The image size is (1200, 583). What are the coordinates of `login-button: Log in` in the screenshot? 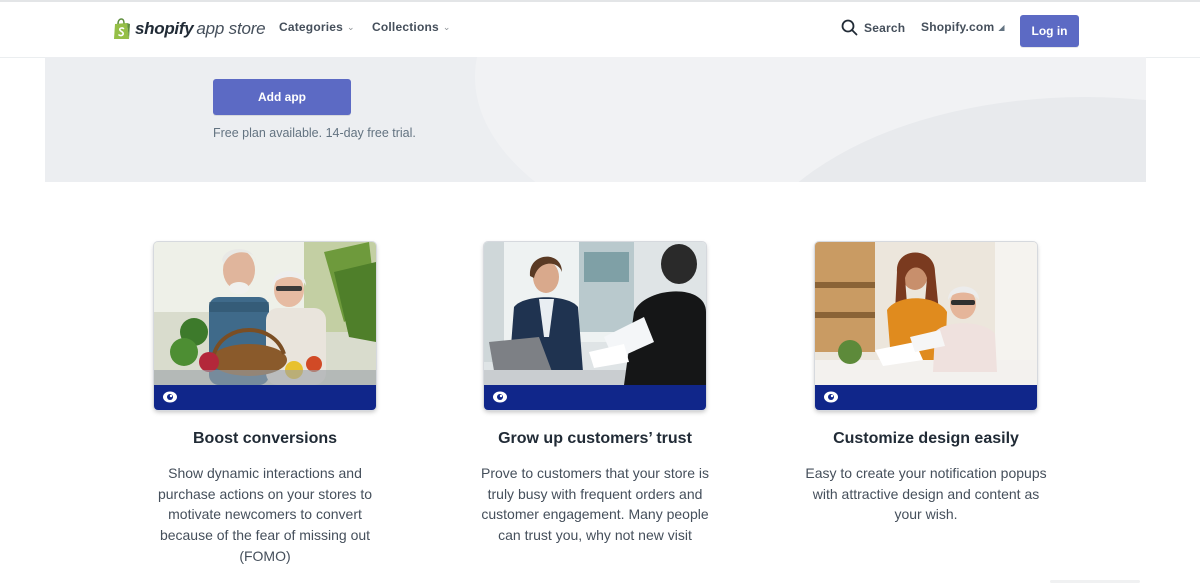 It's located at (1049, 31).